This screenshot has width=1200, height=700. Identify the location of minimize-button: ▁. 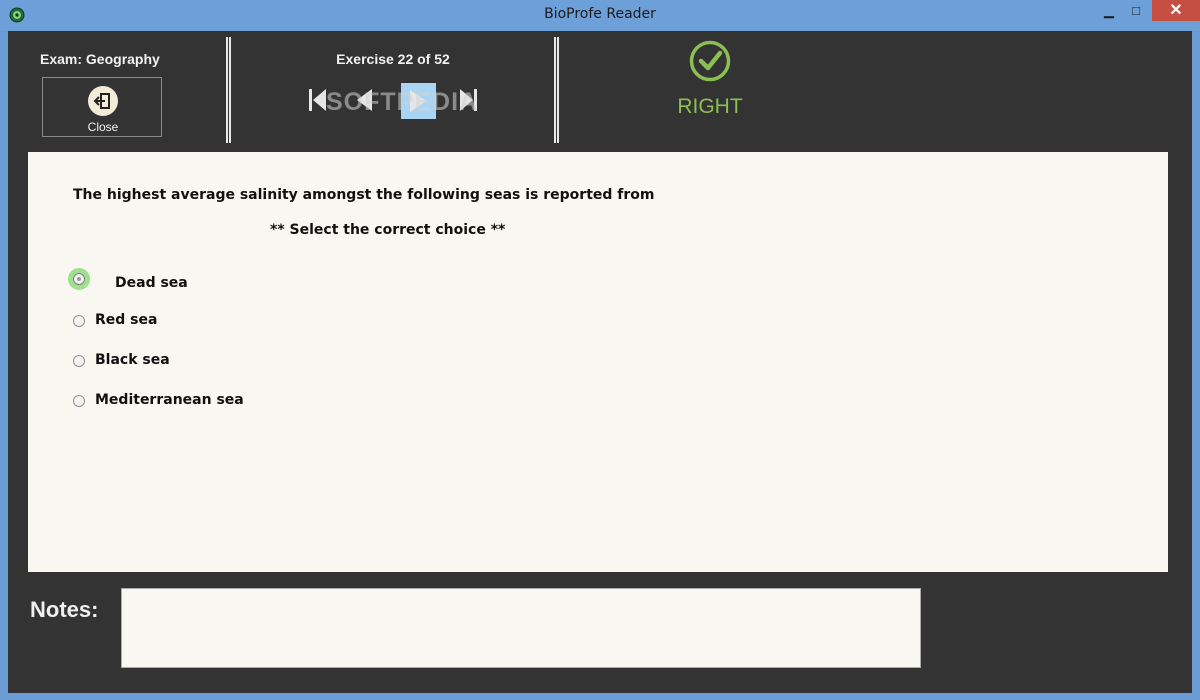
(1109, 10).